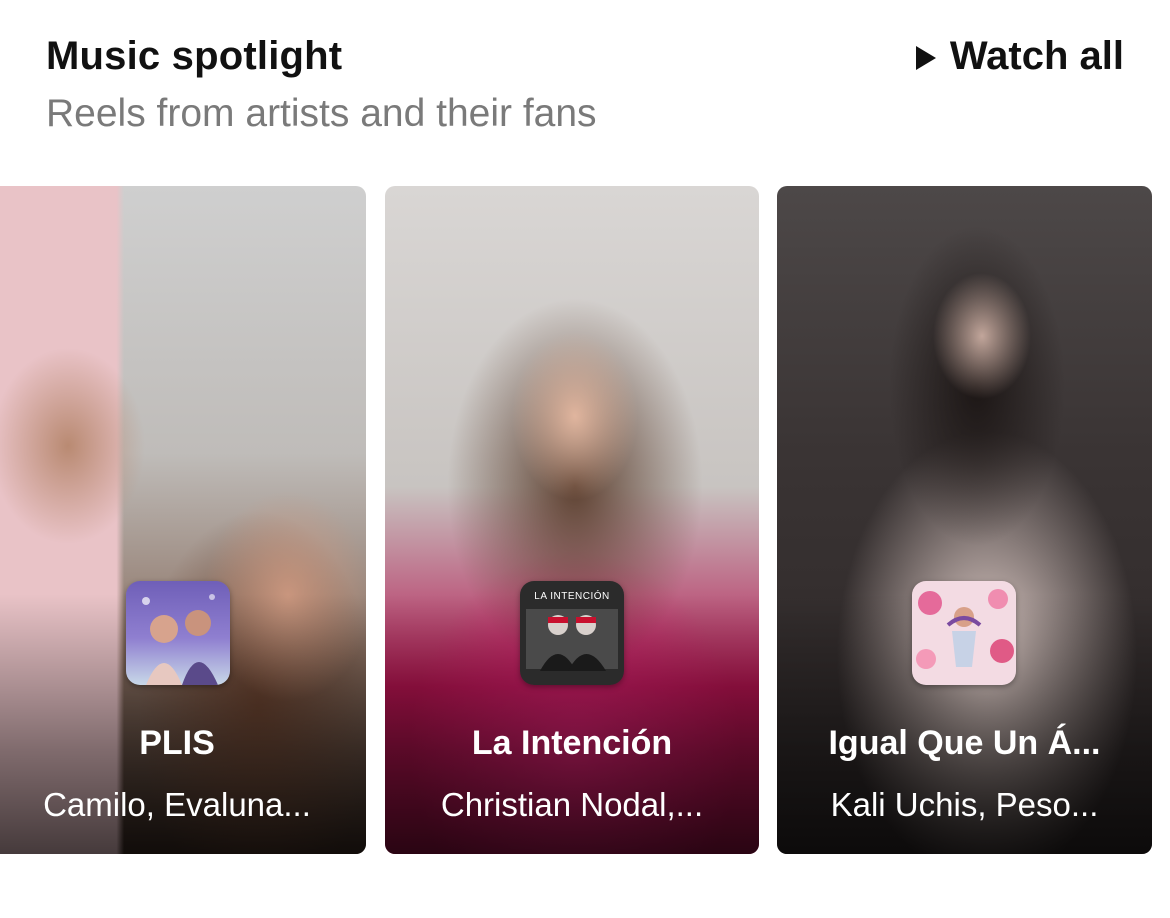 The image size is (1170, 918). Describe the element at coordinates (572, 633) in the screenshot. I see `album-cover: LA INTENCIÓN` at that location.